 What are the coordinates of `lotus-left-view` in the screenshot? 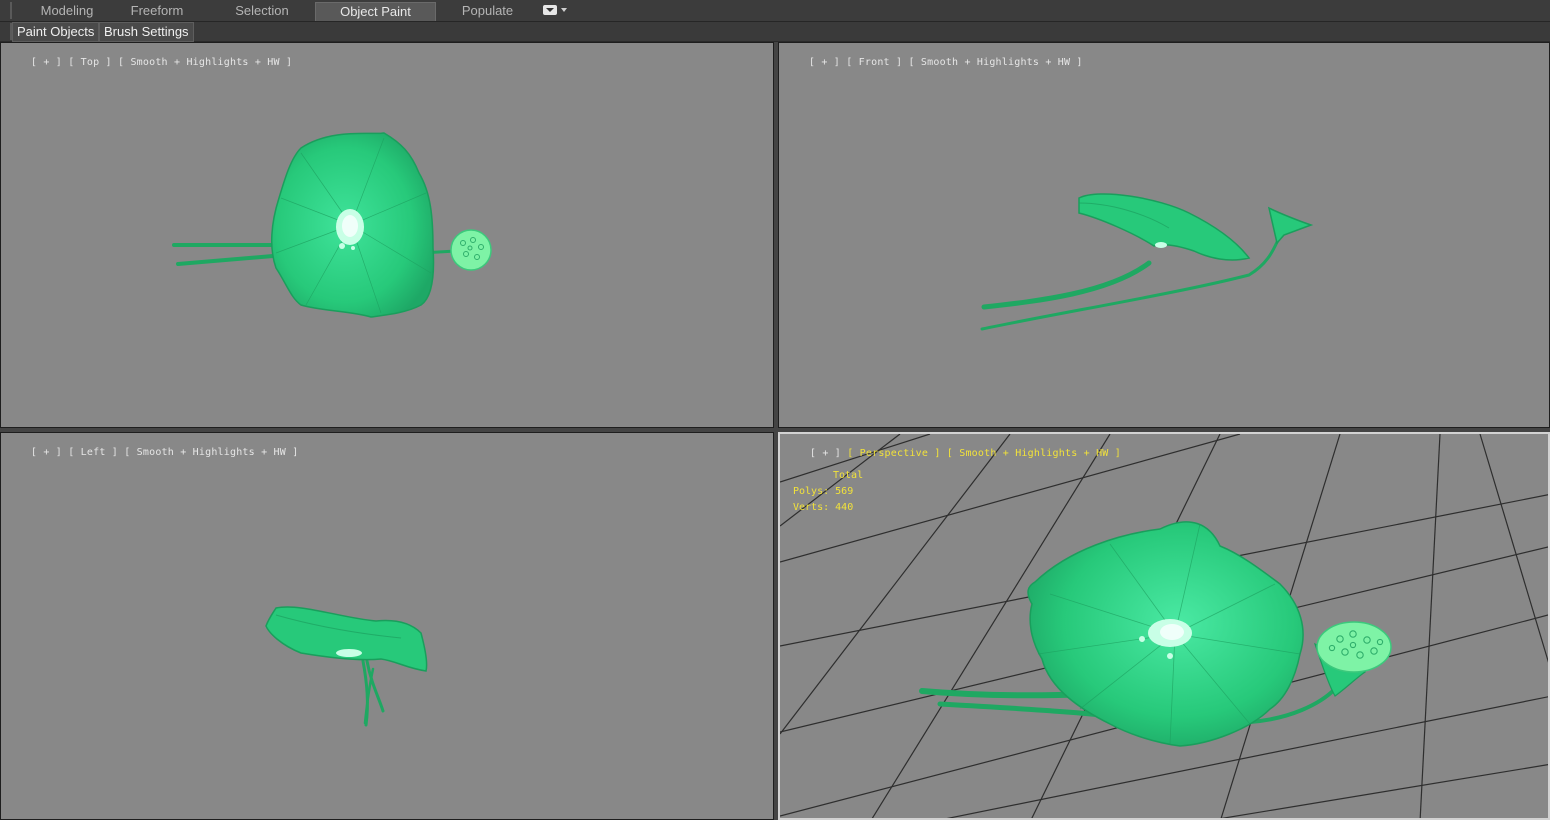 It's located at (346, 666).